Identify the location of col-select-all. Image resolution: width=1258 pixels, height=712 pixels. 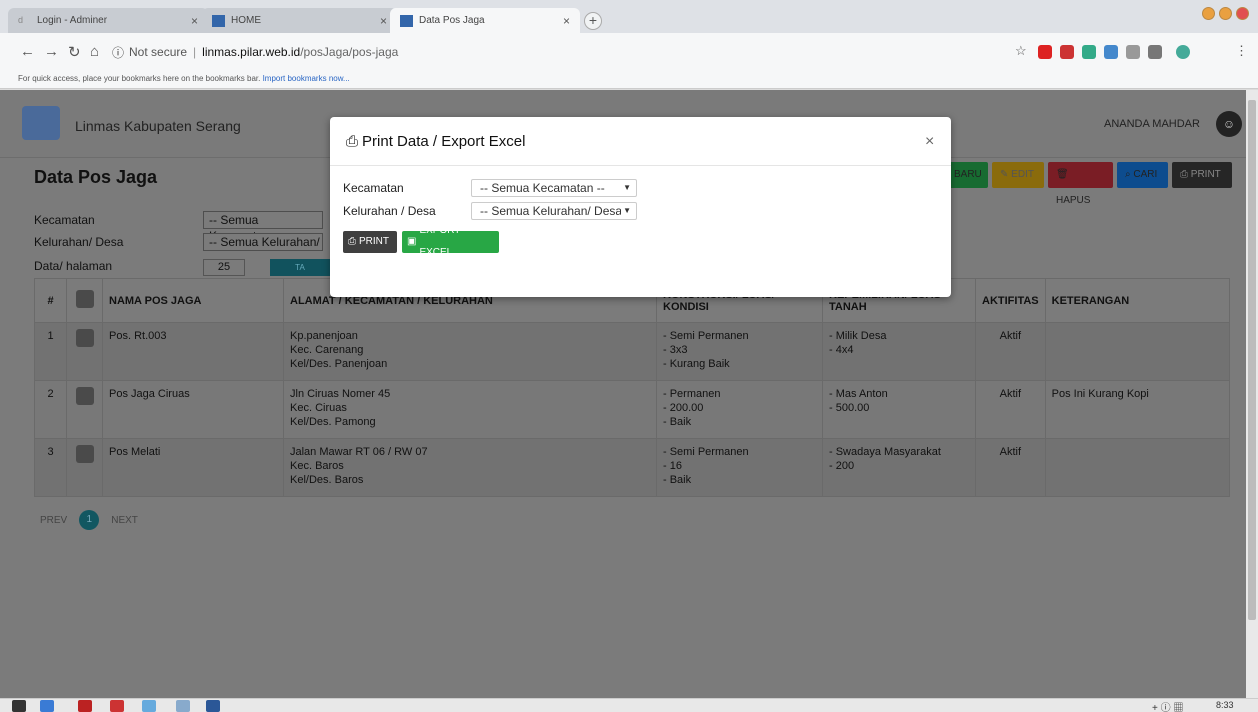
(84, 300).